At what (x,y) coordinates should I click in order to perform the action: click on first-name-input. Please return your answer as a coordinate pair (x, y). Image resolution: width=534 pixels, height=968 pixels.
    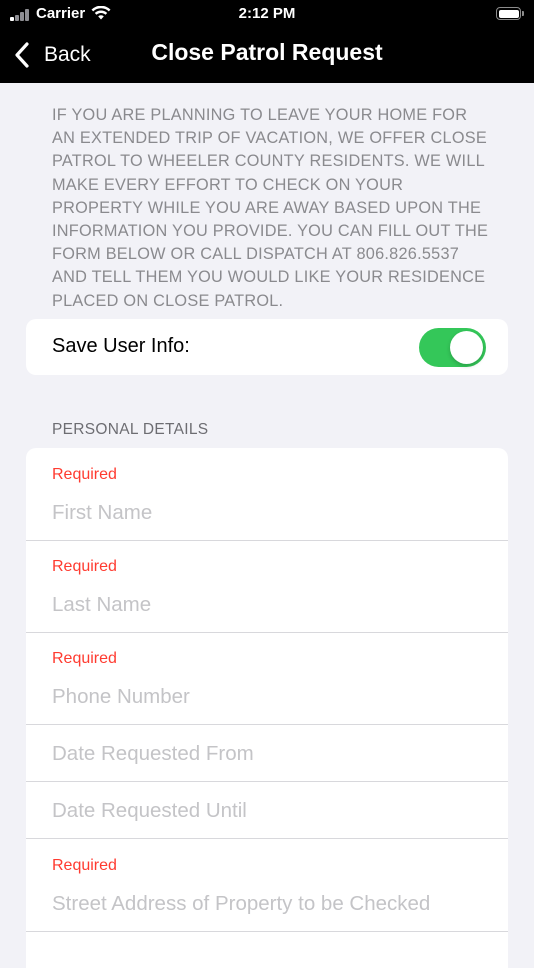
    Looking at the image, I should click on (272, 513).